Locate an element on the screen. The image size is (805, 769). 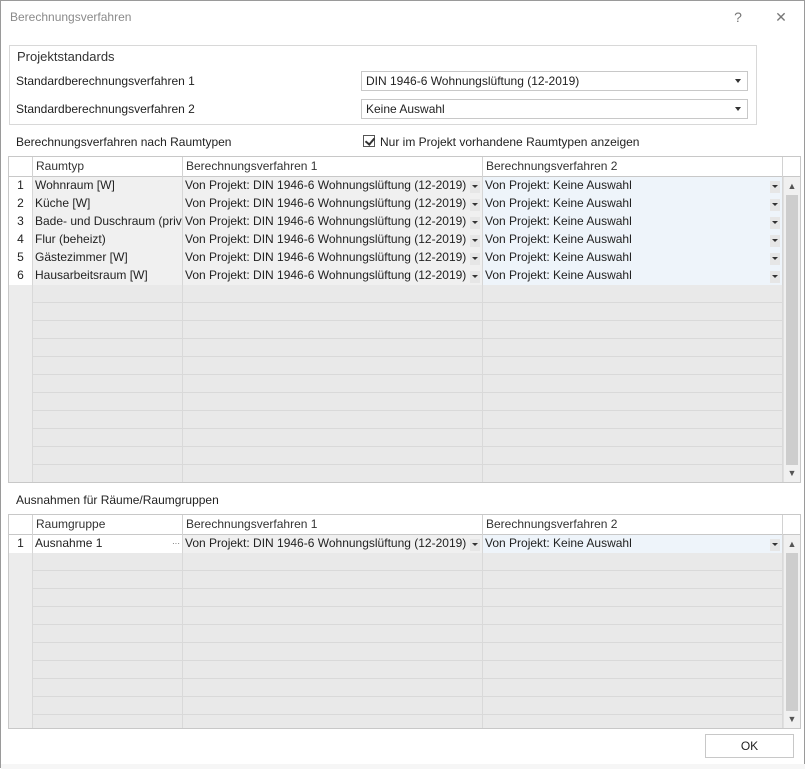
standard-method-2-label: Standardberechnungsverfahren 2 is located at coordinates (105, 109).